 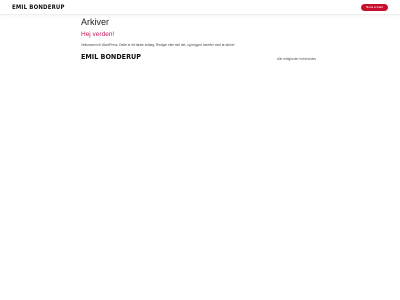 I want to click on post-title-link: Hej verden!, so click(x=97, y=34).